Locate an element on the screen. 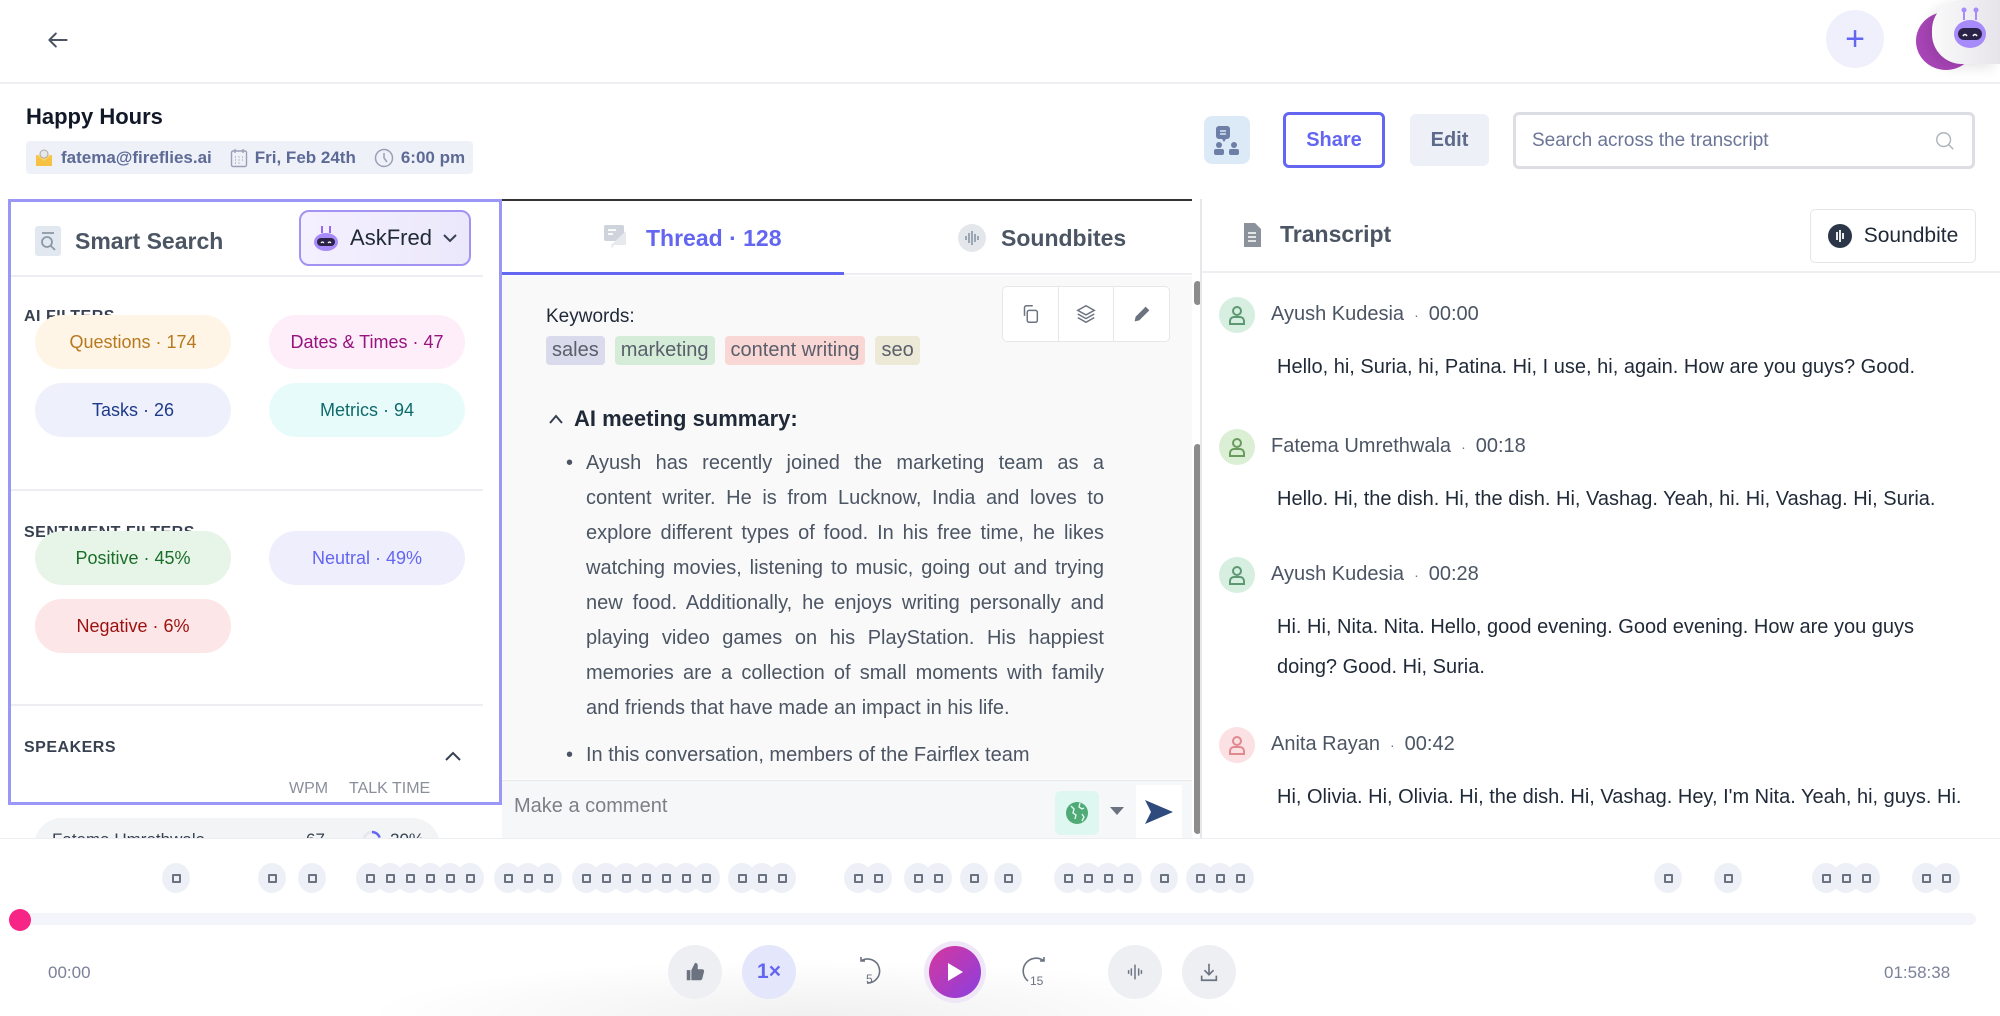  playback-scrubber is located at coordinates (20, 920).